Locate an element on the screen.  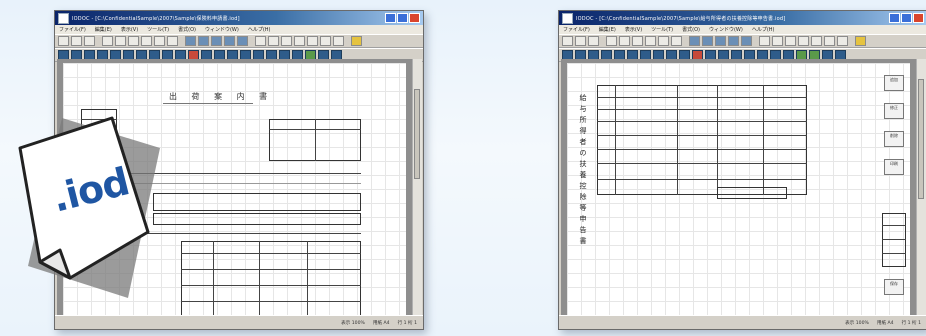
stamp-box is located at coordinates (99, 122).